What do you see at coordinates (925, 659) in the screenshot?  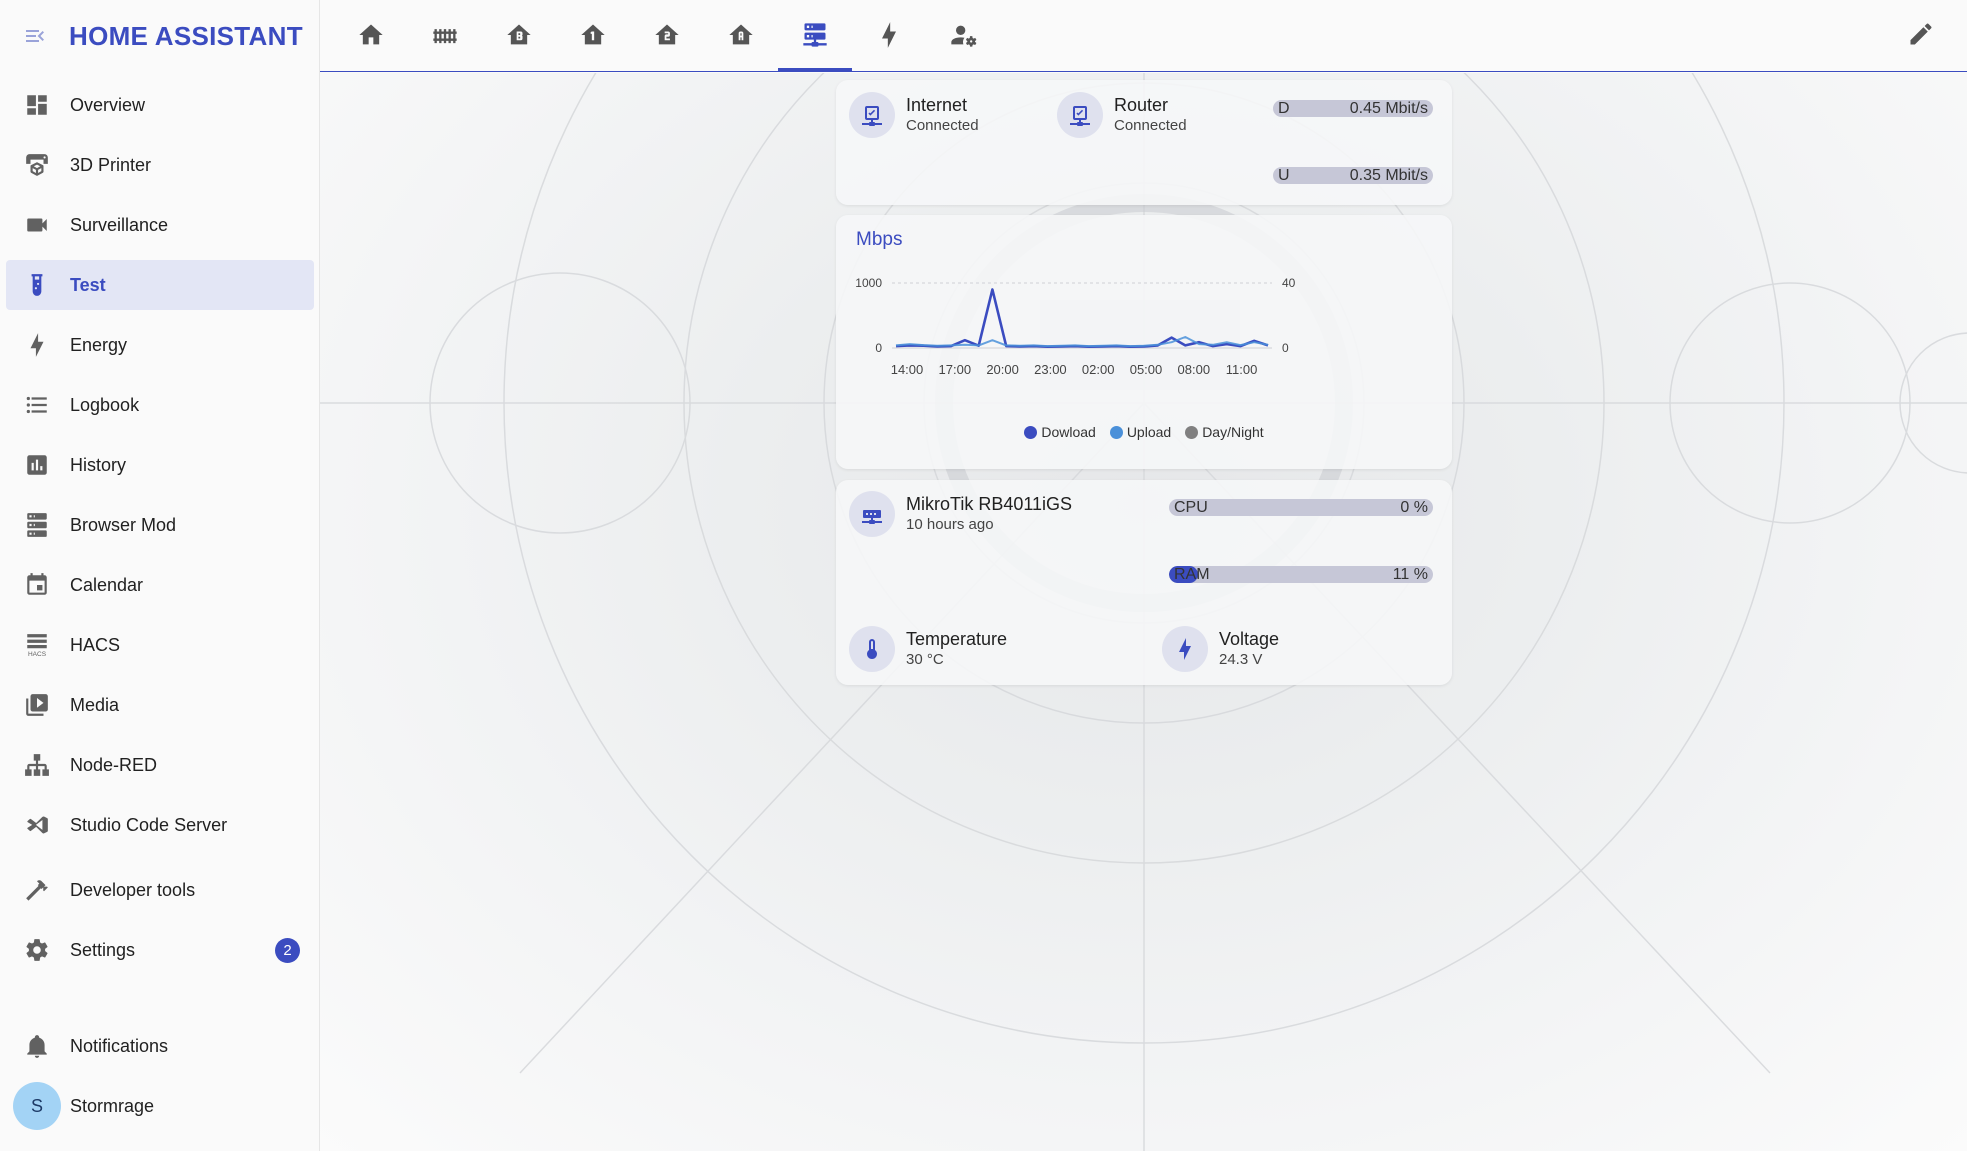 I see `temperature-state: 30 °C` at bounding box center [925, 659].